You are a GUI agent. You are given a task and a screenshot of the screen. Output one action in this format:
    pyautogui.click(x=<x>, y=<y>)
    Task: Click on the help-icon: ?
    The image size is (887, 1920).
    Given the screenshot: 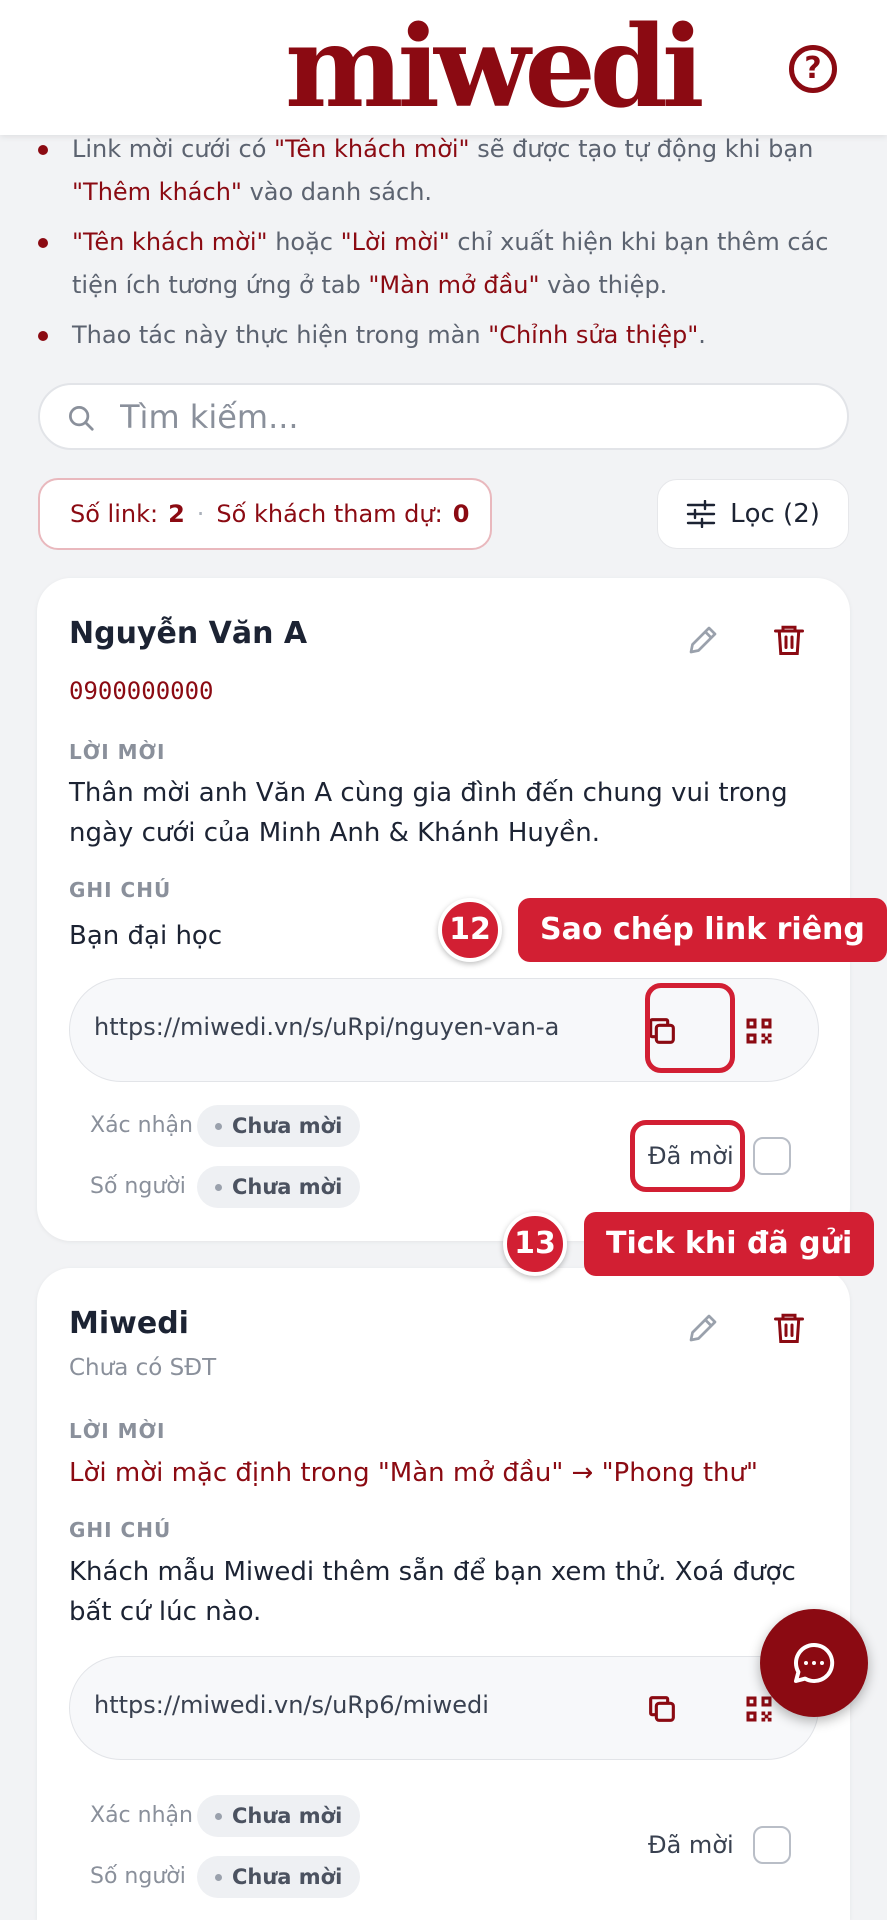 What is the action you would take?
    pyautogui.click(x=813, y=69)
    